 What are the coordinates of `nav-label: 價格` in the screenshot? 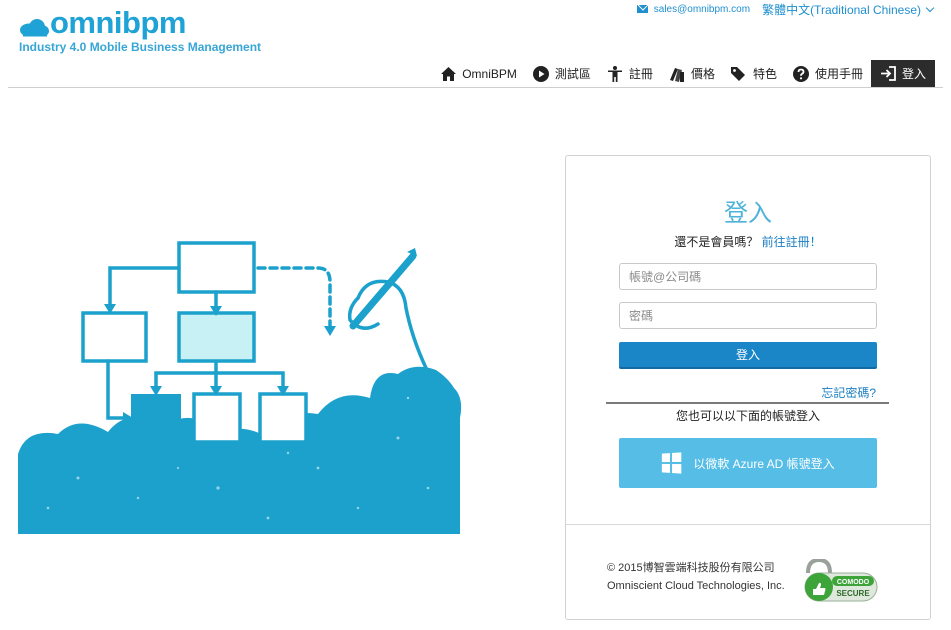 It's located at (702, 74).